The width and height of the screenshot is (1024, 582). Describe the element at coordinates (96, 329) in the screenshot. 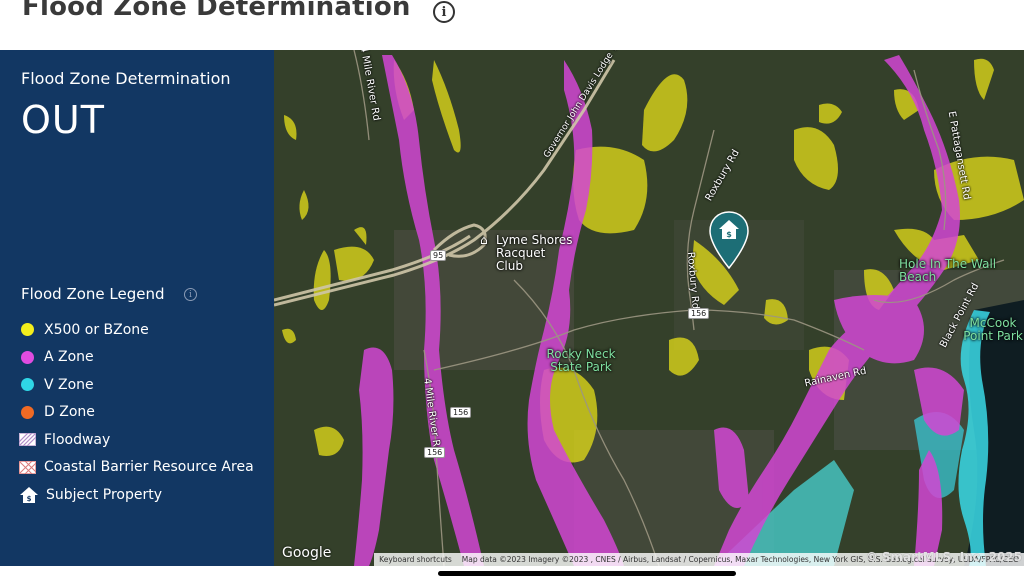

I see `legend-label: X500 or BZone` at that location.